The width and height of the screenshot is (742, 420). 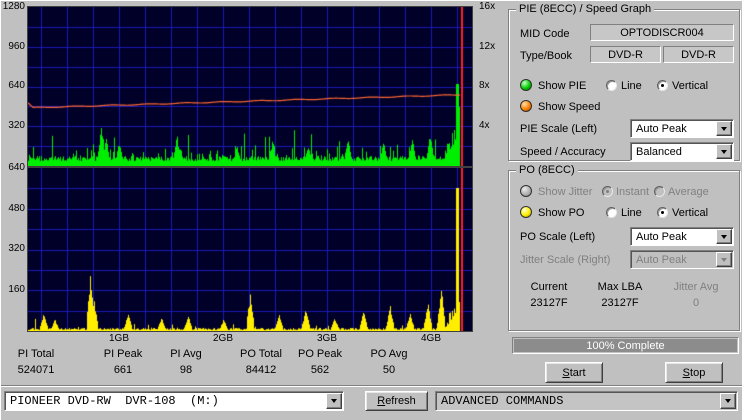 I want to click on po-line-radio, so click(x=611, y=212).